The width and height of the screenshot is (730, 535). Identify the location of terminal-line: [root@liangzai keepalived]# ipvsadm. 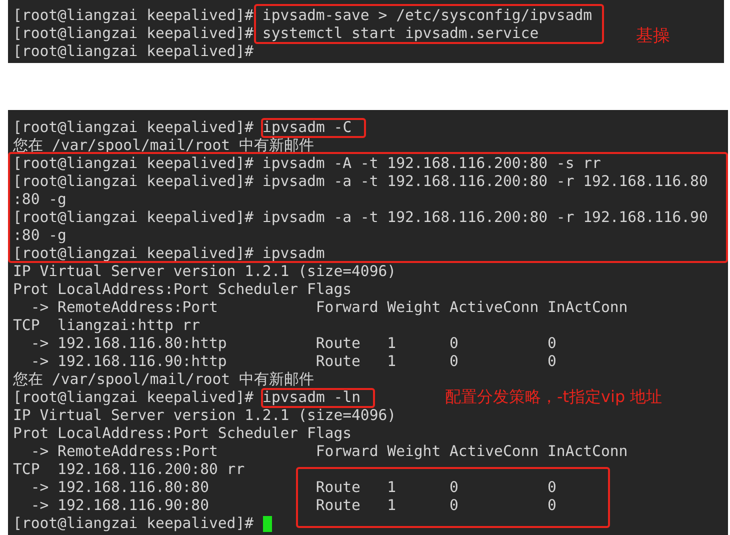
(169, 254).